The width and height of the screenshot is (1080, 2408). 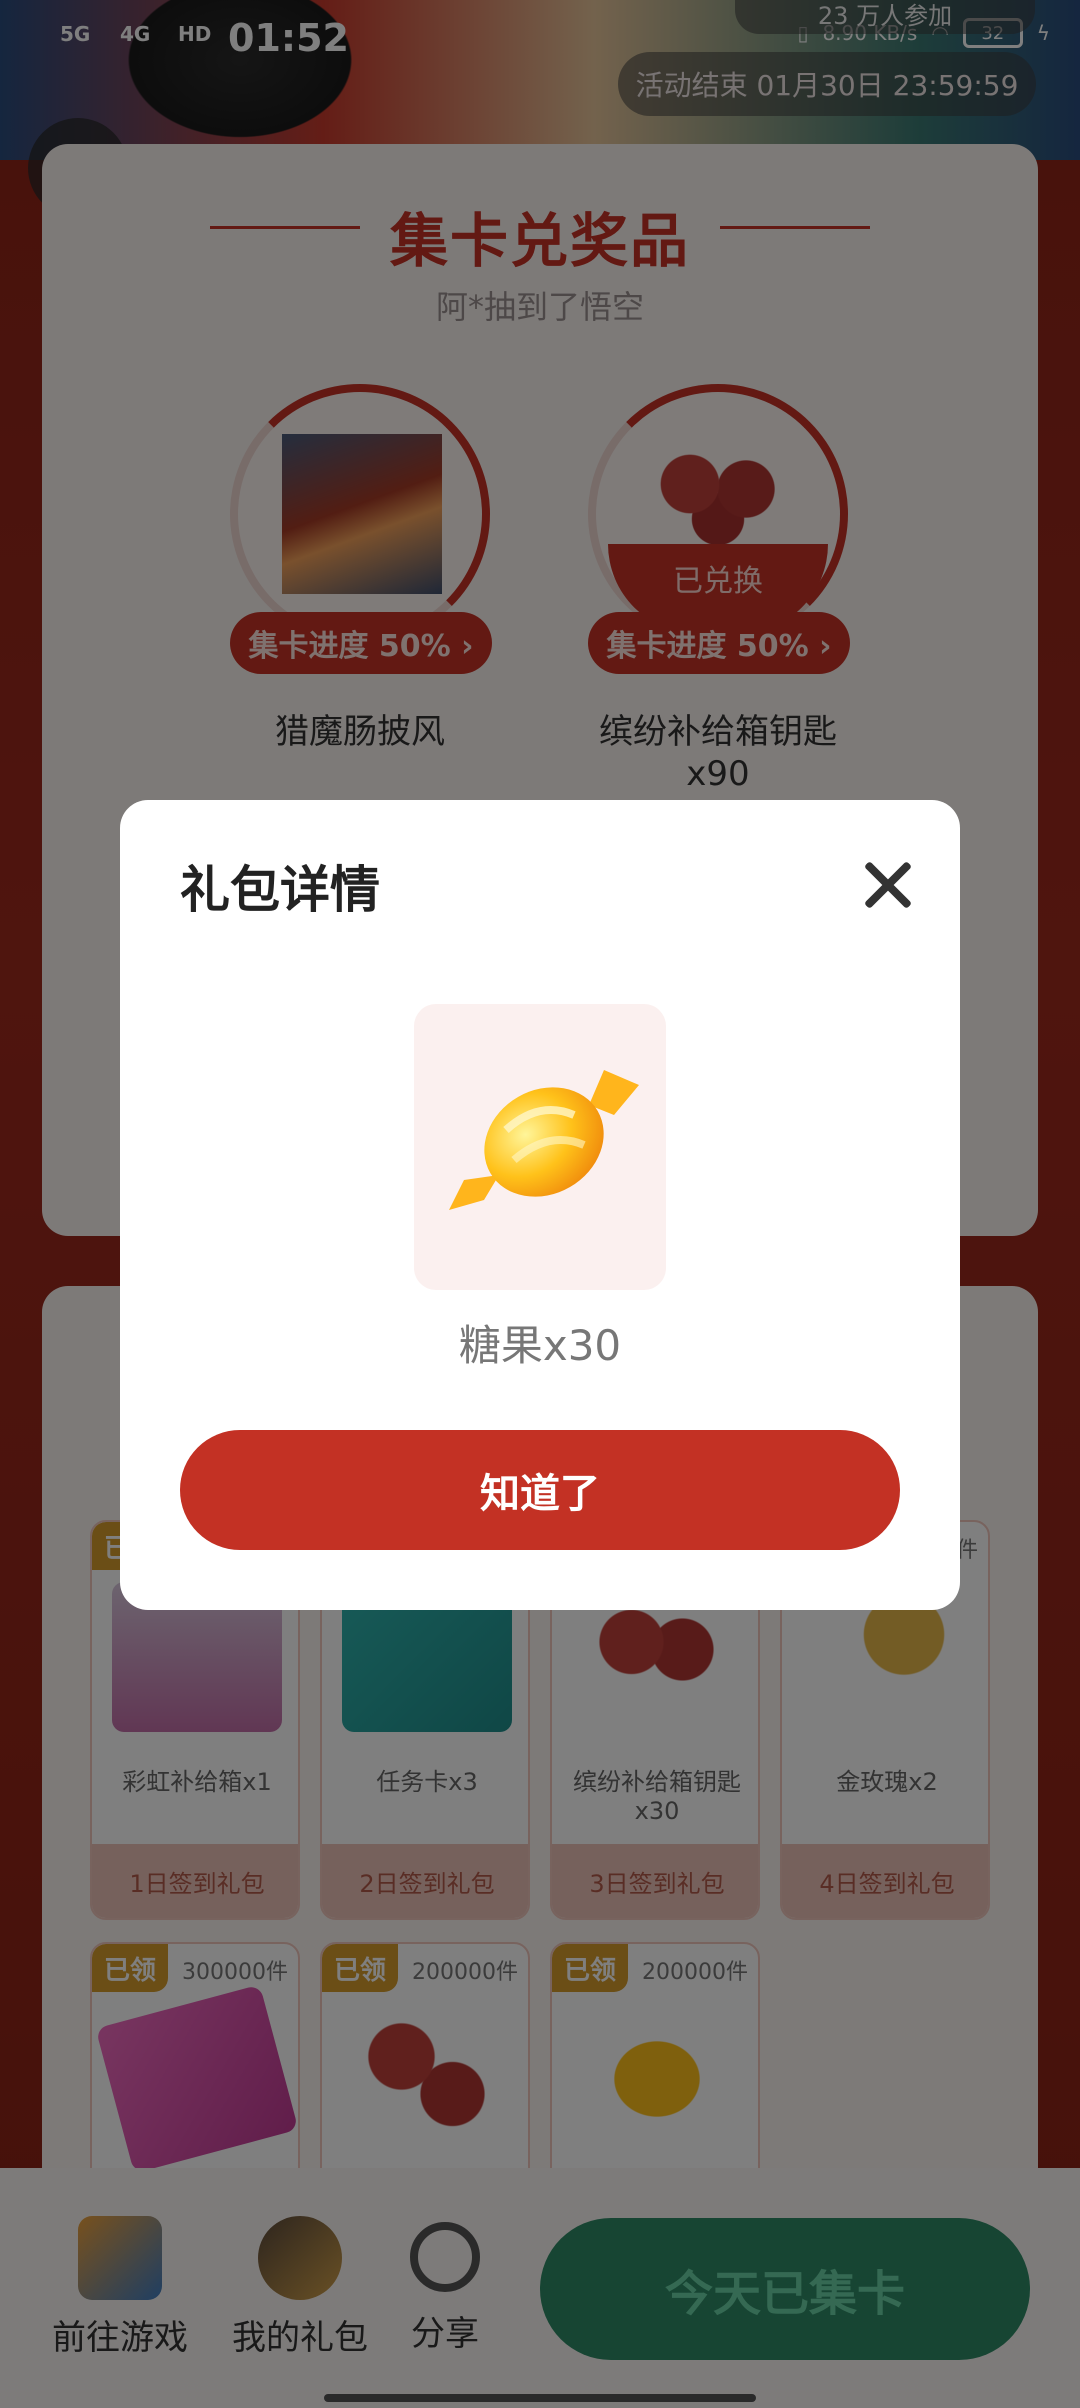 I want to click on gift-item-box, so click(x=540, y=1147).